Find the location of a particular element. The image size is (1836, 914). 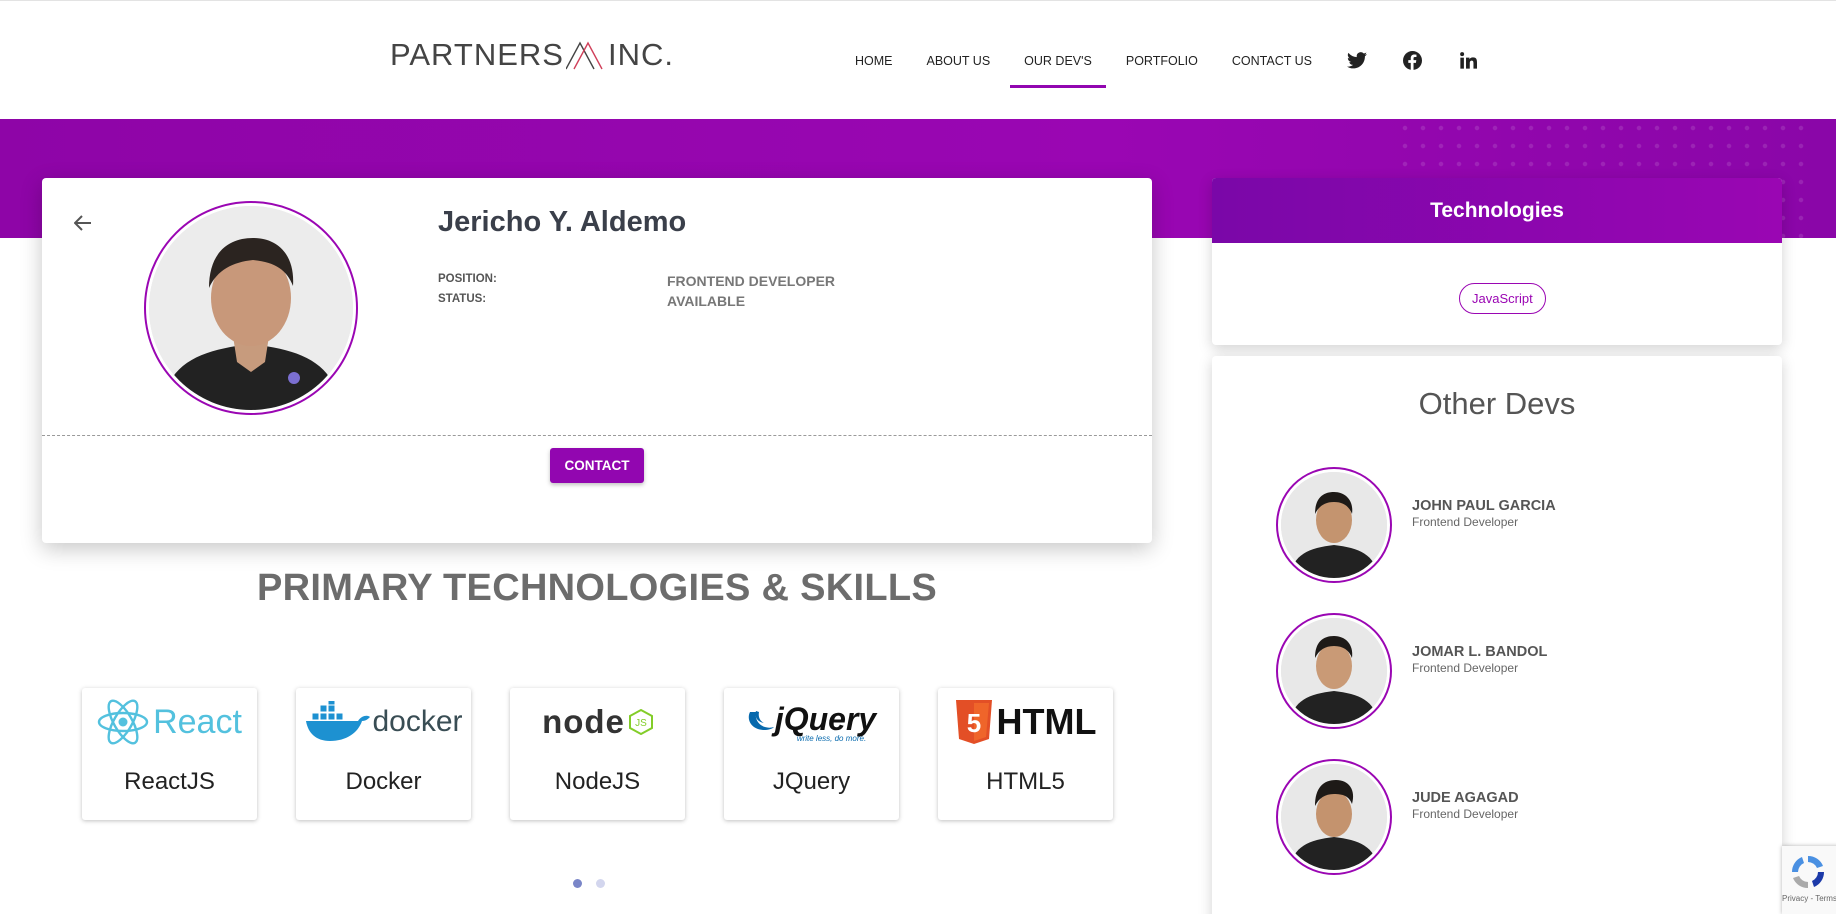

jquery-logo: jQuery write less, do more. is located at coordinates (811, 722).